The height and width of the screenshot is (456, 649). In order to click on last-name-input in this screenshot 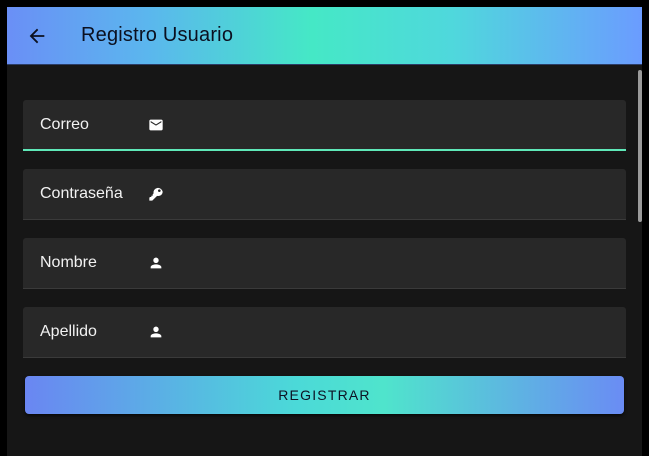, I will do `click(395, 333)`.